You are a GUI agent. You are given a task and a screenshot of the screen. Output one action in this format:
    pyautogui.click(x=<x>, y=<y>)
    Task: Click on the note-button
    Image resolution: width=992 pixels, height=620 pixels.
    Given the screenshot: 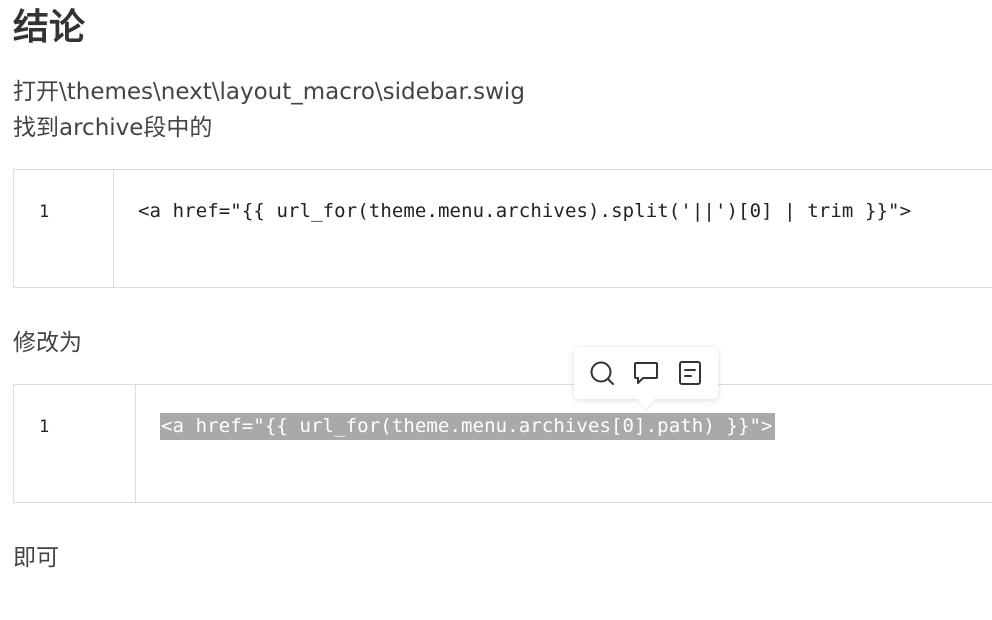 What is the action you would take?
    pyautogui.click(x=690, y=373)
    